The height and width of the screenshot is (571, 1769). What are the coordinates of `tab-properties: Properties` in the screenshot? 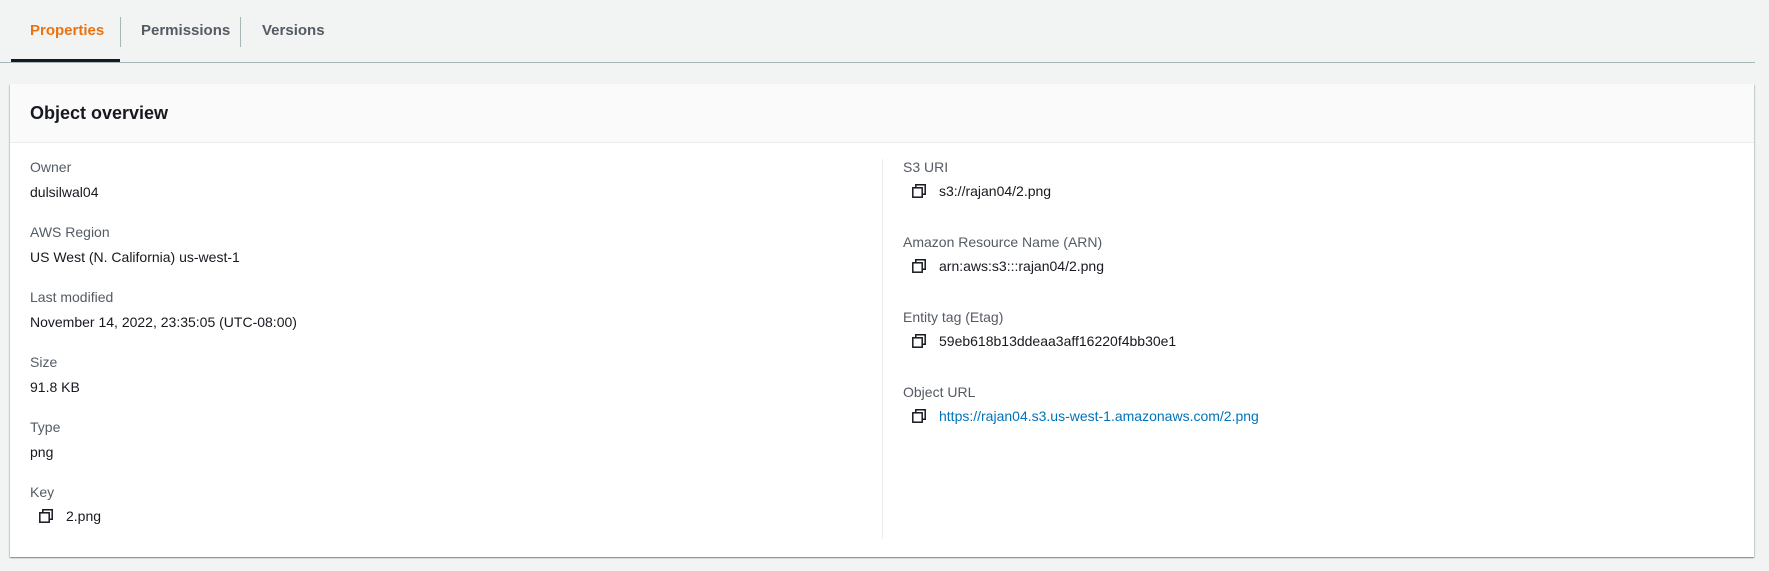 It's located at (67, 30).